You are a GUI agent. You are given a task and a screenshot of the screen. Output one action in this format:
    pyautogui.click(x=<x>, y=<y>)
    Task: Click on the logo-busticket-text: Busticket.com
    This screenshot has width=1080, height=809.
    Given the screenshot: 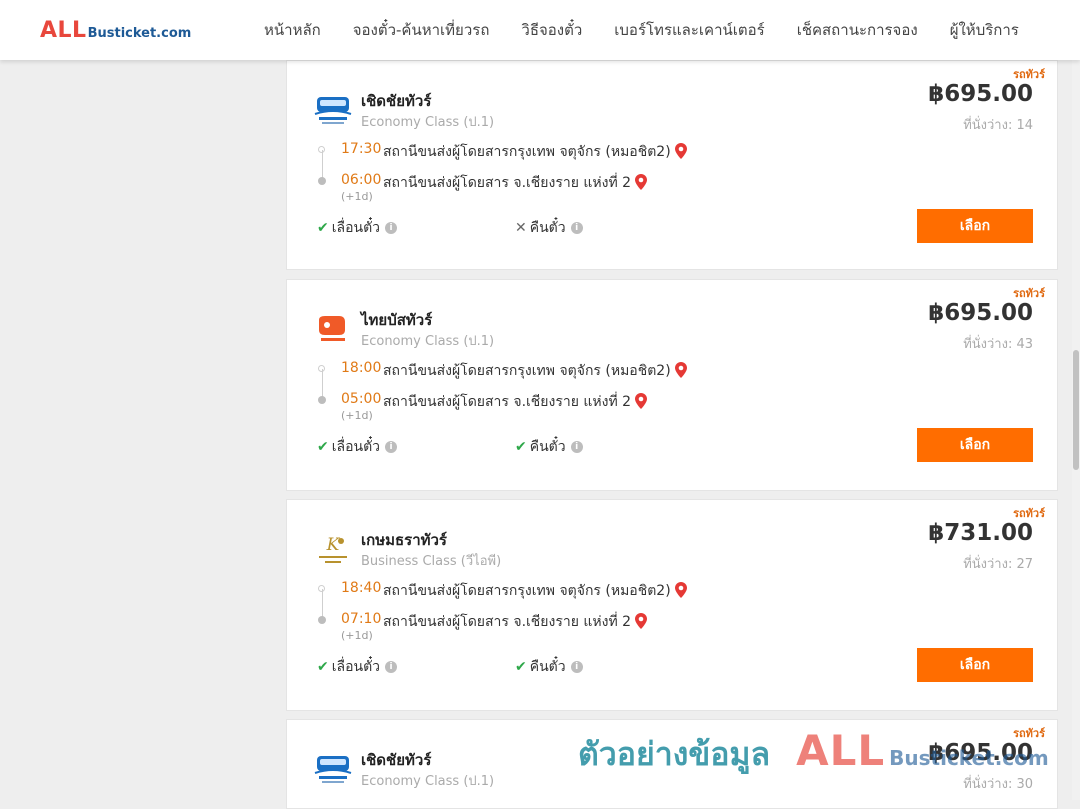 What is the action you would take?
    pyautogui.click(x=139, y=33)
    